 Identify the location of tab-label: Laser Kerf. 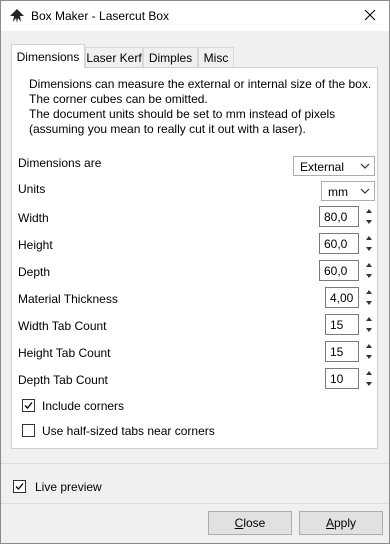
(114, 58).